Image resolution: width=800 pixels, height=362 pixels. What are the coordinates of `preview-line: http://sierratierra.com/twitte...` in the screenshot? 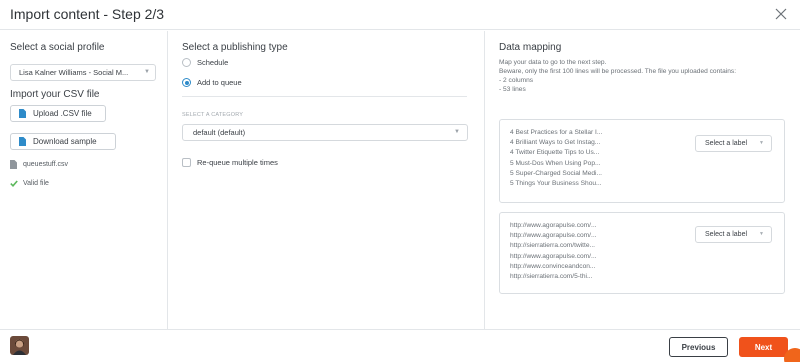 It's located at (553, 246).